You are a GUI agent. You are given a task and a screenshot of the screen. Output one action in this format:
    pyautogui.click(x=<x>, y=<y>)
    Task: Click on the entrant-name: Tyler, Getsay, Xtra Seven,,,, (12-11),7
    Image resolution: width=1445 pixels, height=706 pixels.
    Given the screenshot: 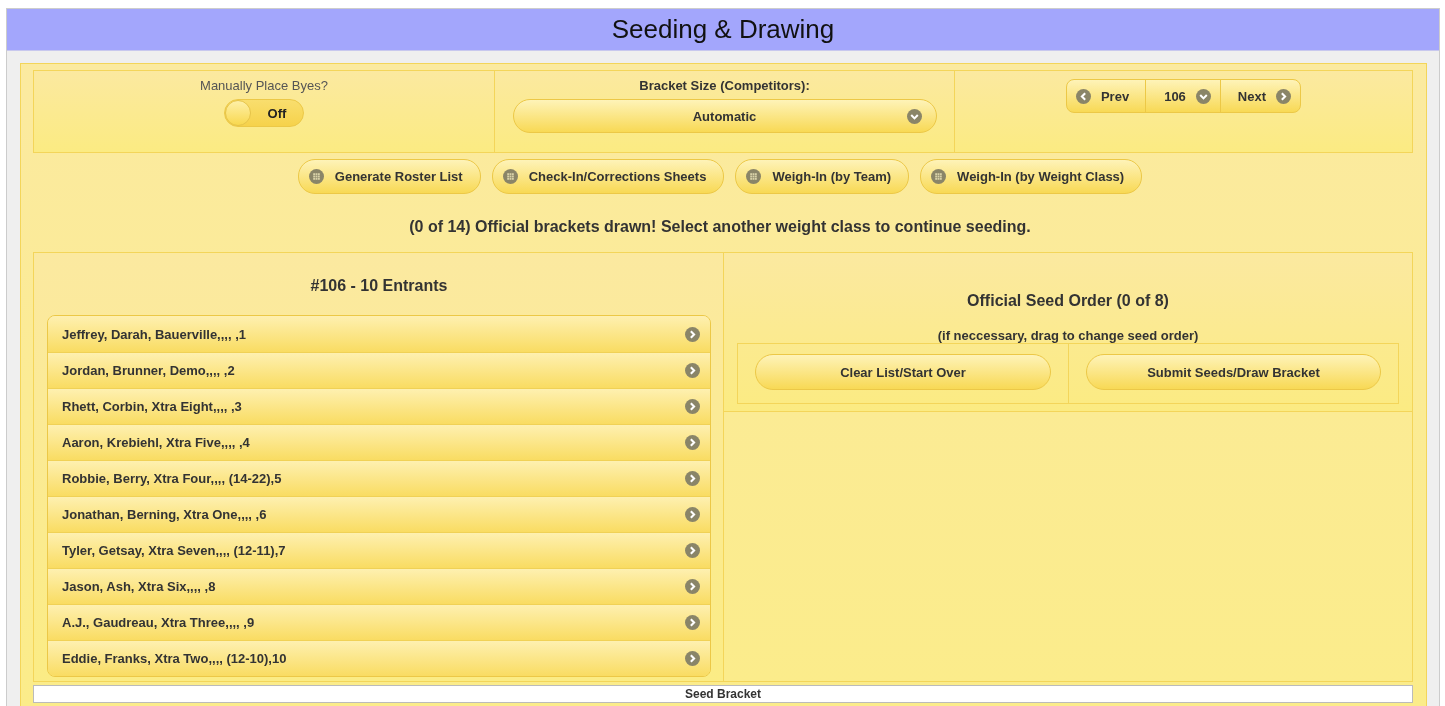 What is the action you would take?
    pyautogui.click(x=174, y=550)
    